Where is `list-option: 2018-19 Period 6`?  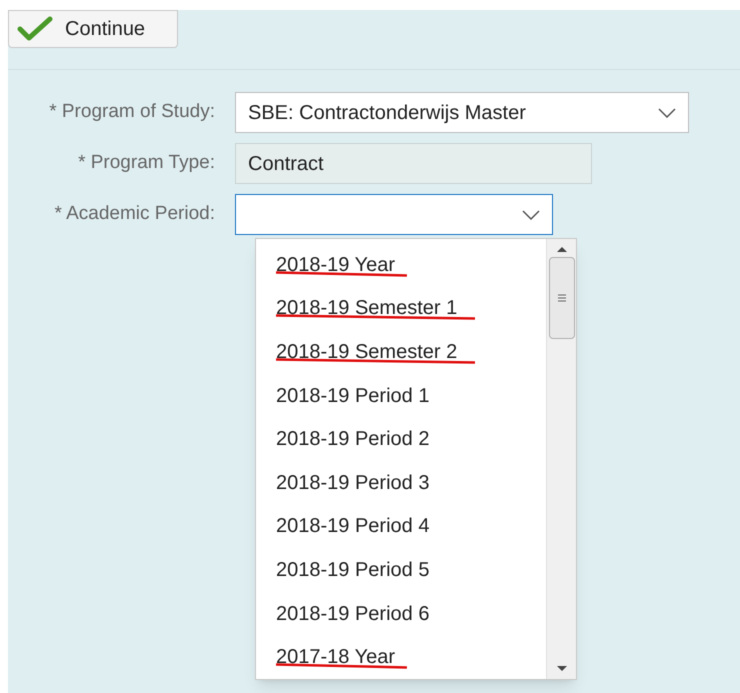
list-option: 2018-19 Period 6 is located at coordinates (401, 614).